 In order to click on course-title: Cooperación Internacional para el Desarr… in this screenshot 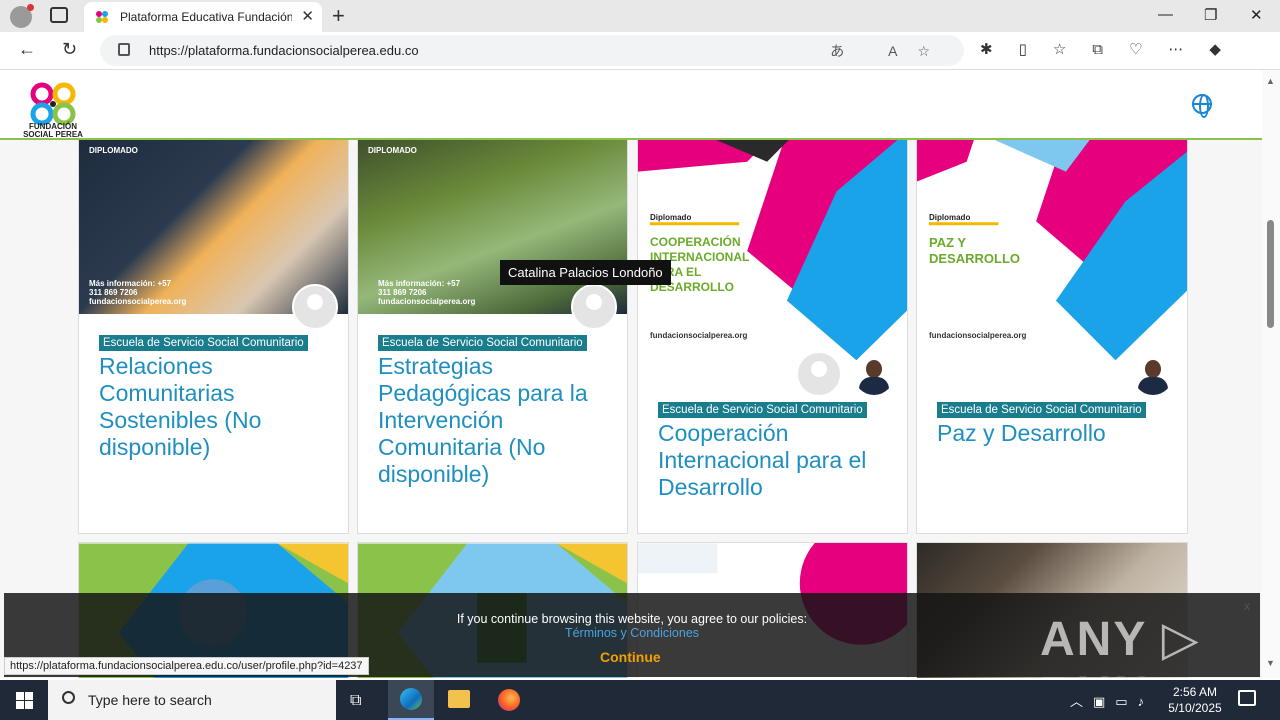, I will do `click(776, 460)`.